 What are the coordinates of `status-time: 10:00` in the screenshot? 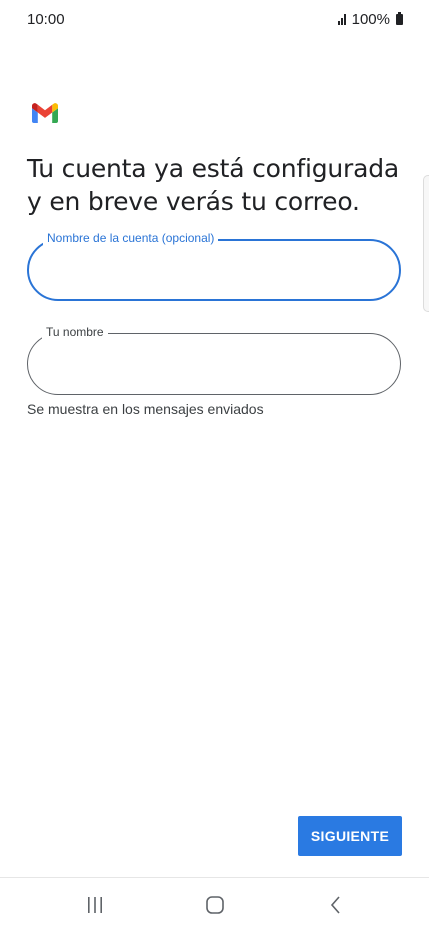 It's located at (46, 19).